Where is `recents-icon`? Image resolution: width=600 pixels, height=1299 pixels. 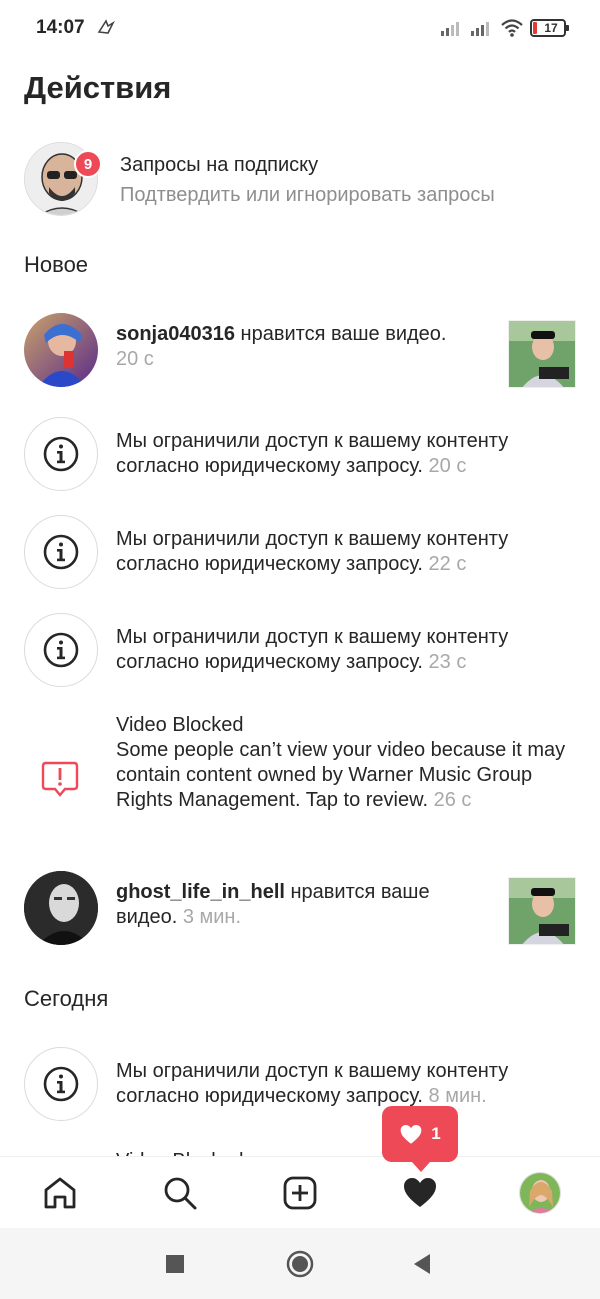
recents-icon is located at coordinates (175, 1264).